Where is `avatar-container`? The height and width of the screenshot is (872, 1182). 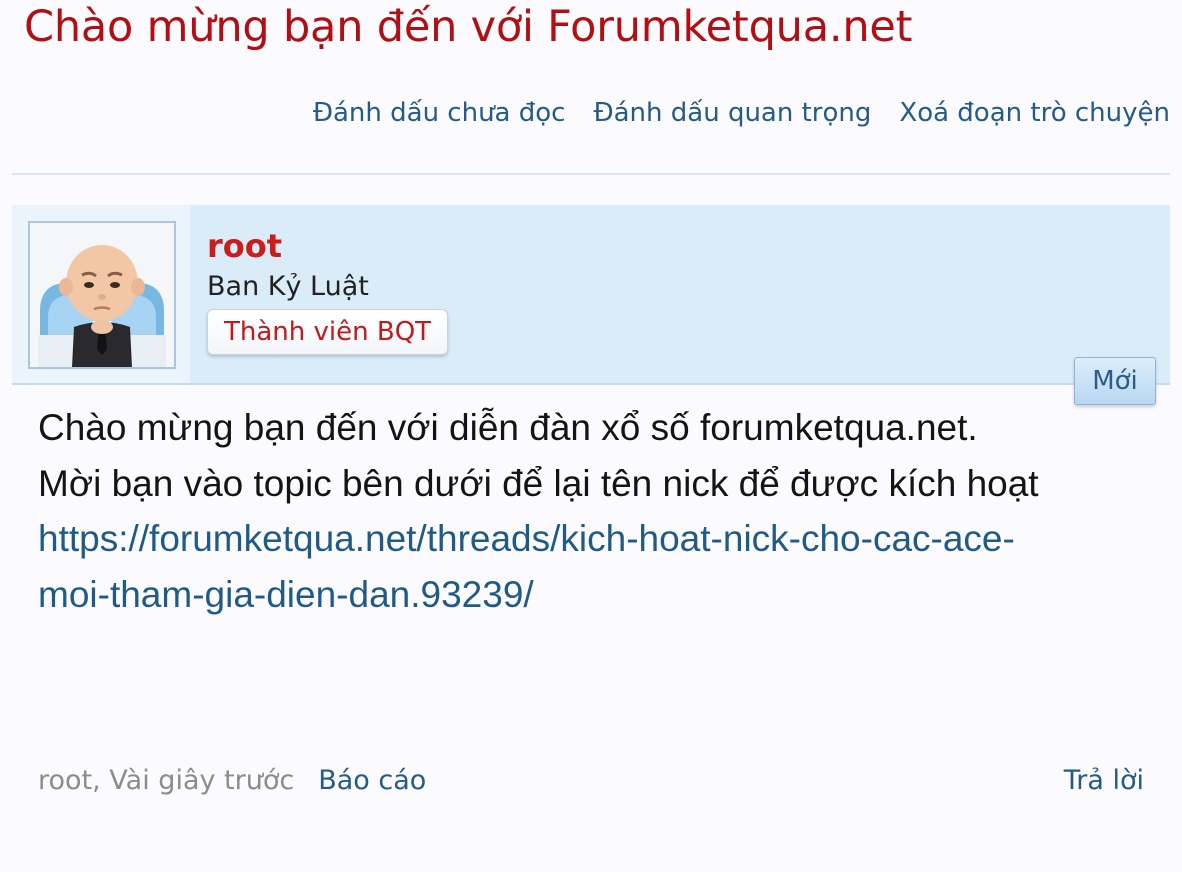
avatar-container is located at coordinates (101, 294).